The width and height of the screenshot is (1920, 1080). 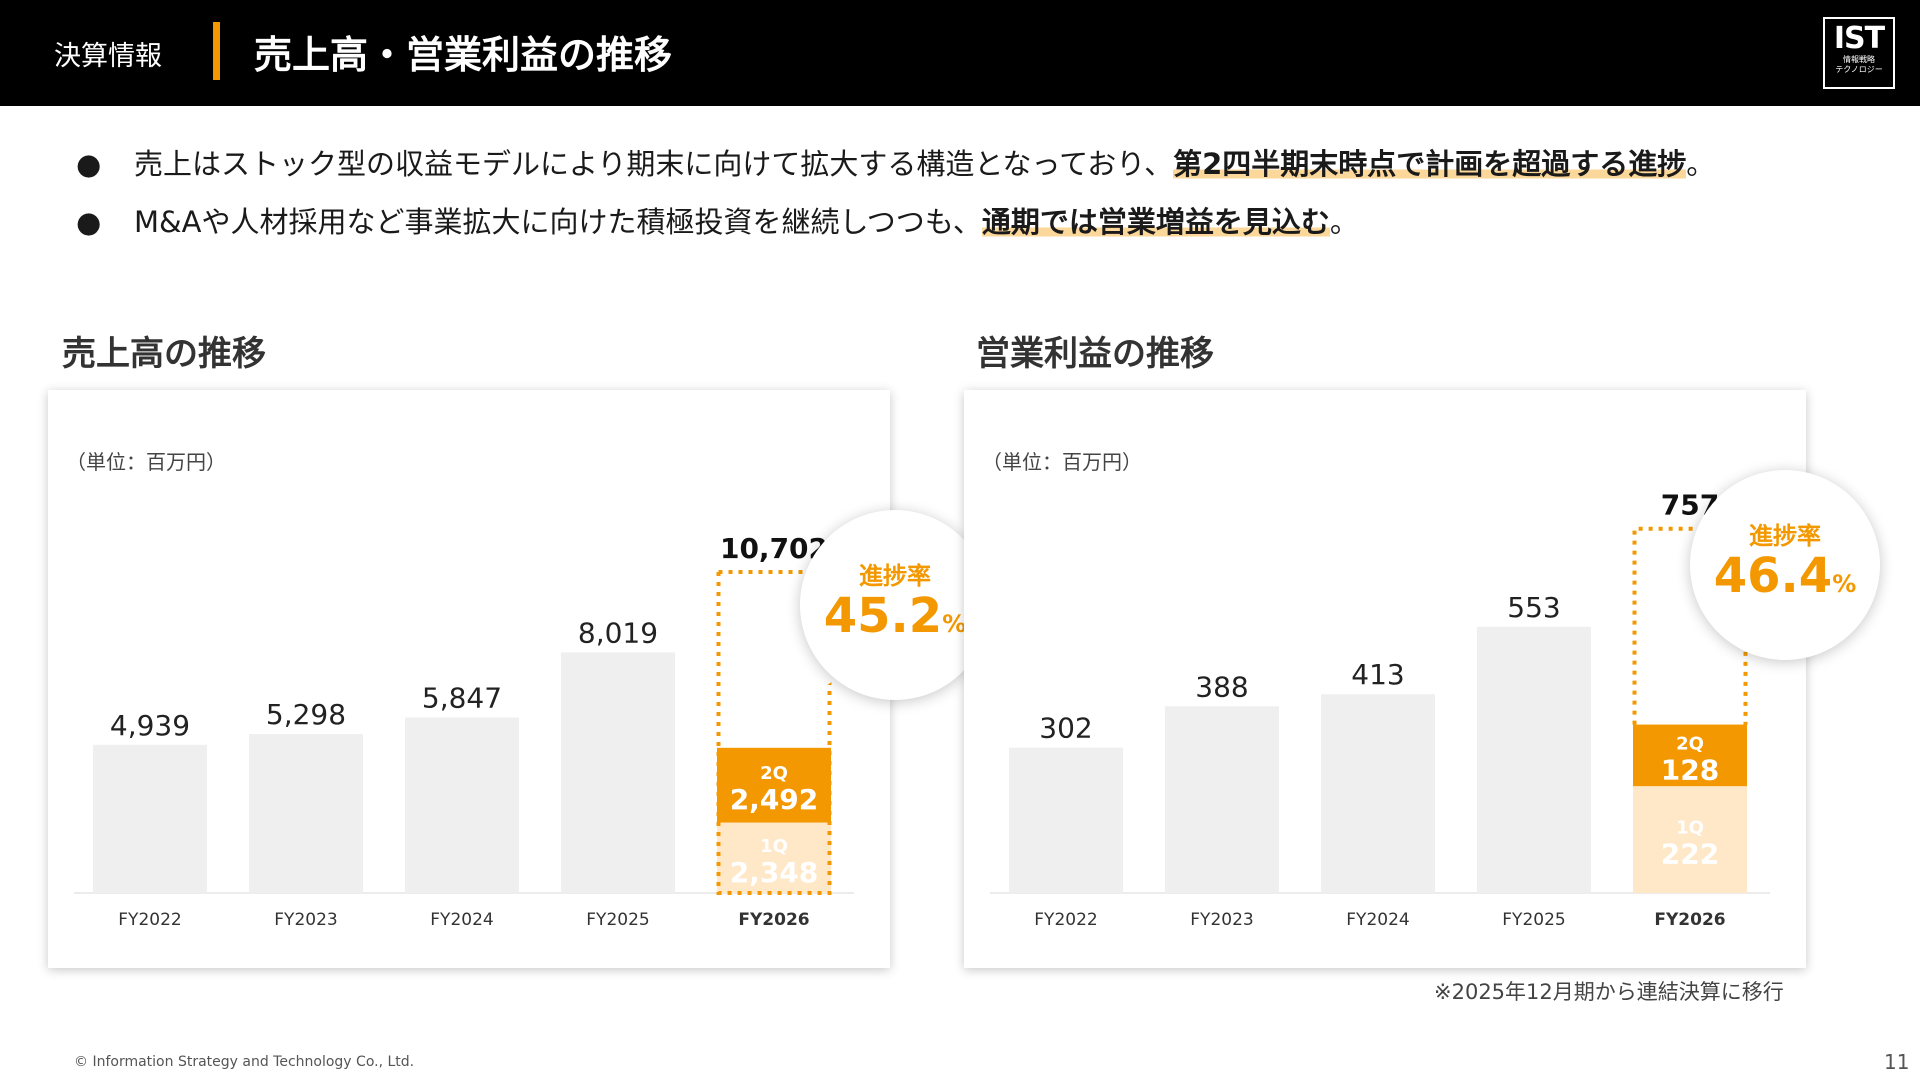 What do you see at coordinates (1155, 222) in the screenshot?
I see `bullet-highlight: 通期では営業増益を見込む` at bounding box center [1155, 222].